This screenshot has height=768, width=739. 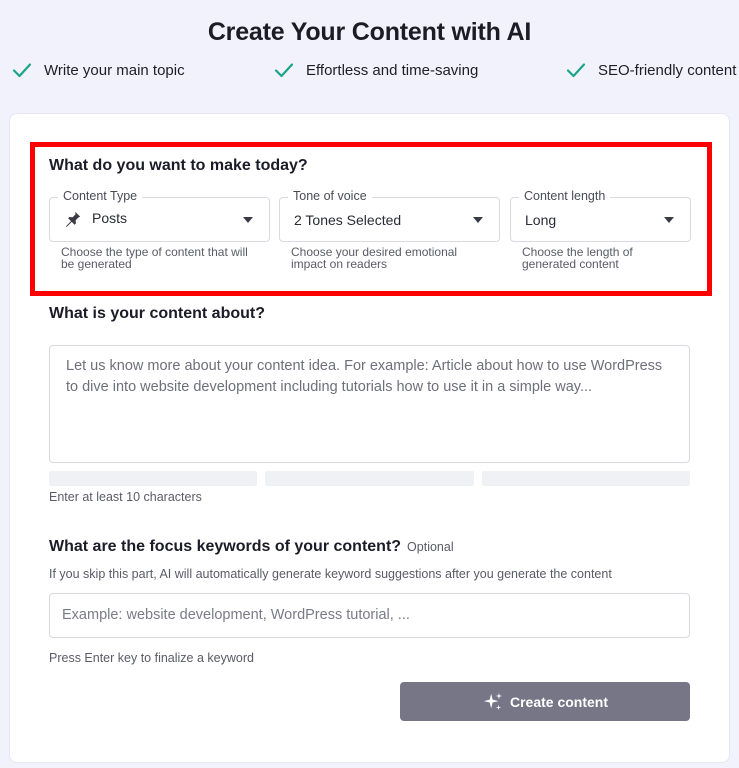 I want to click on content-type-value: Posts, so click(x=110, y=218).